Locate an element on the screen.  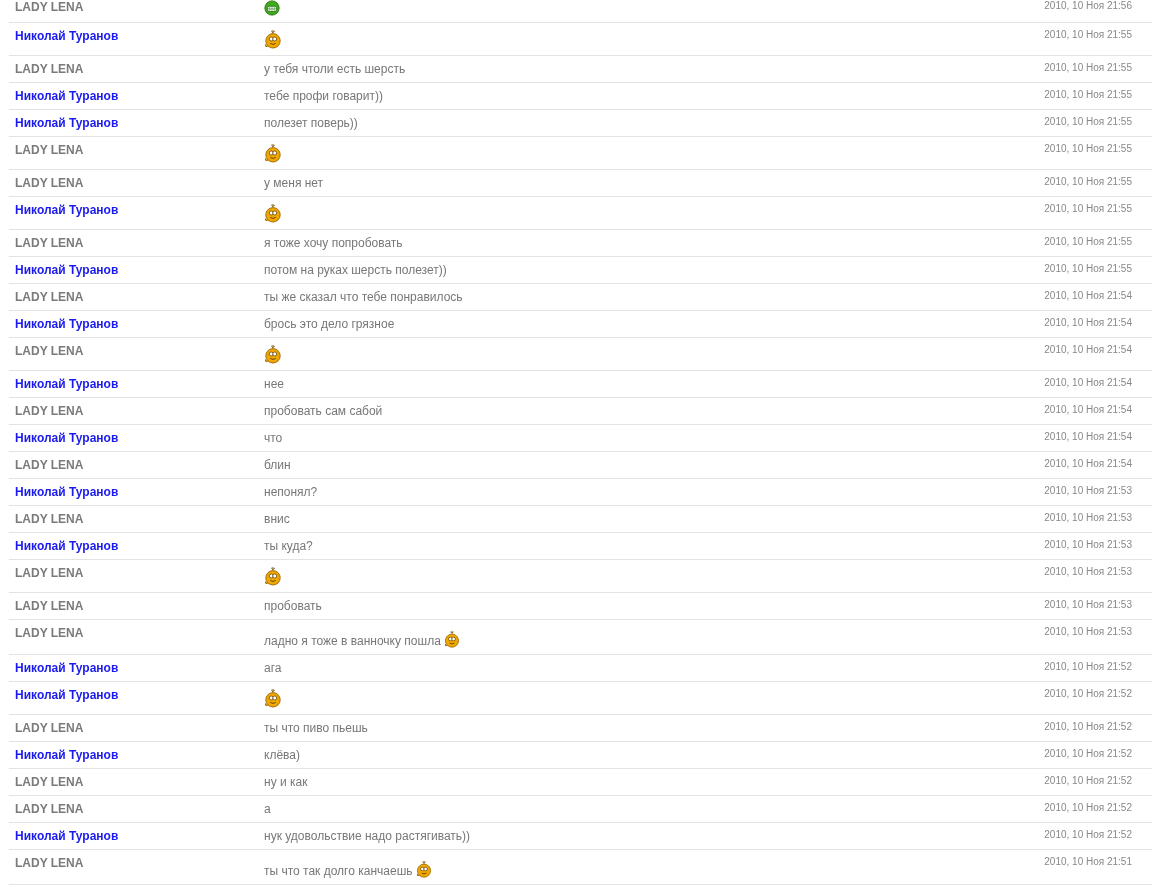
message-text: а is located at coordinates (267, 809).